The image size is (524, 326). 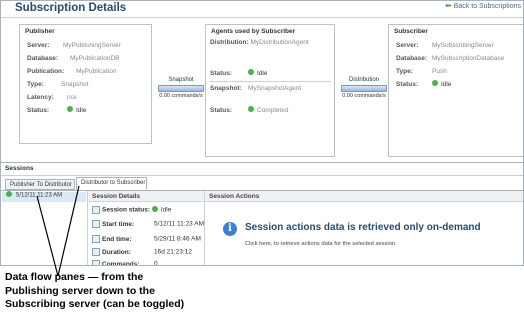 What do you see at coordinates (47, 236) in the screenshot?
I see `callout-line-left` at bounding box center [47, 236].